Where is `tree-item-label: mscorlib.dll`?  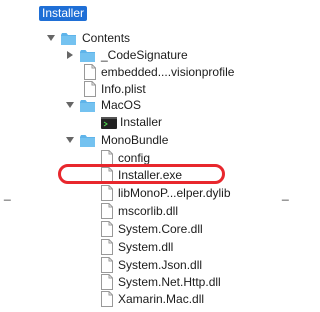 tree-item-label: mscorlib.dll is located at coordinates (148, 211).